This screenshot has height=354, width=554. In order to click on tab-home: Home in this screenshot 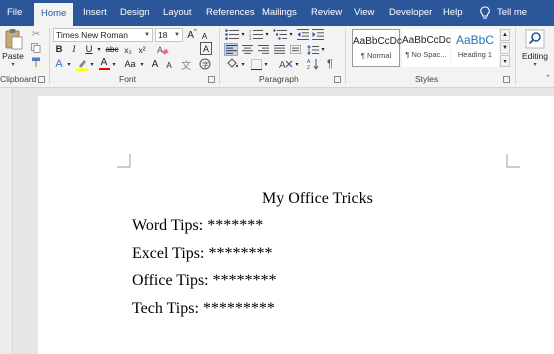, I will do `click(54, 14)`.